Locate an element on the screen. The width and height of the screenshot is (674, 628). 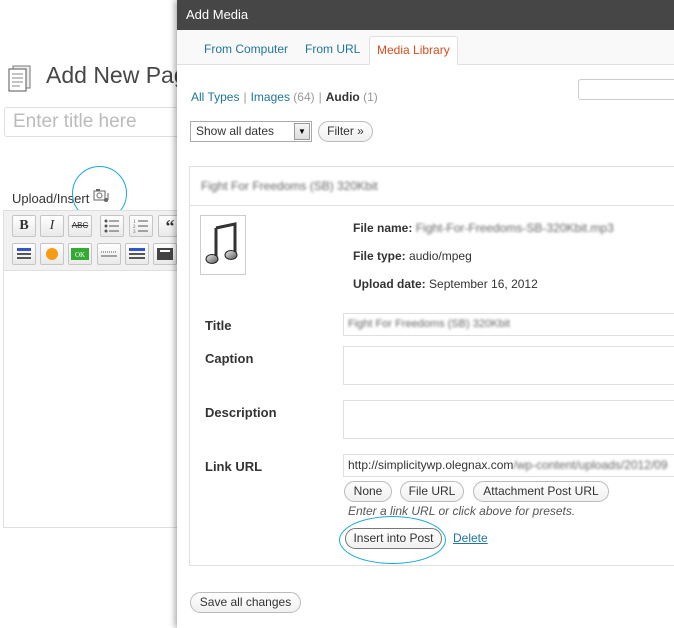
upload-date-value: September 16, 2012 is located at coordinates (483, 284).